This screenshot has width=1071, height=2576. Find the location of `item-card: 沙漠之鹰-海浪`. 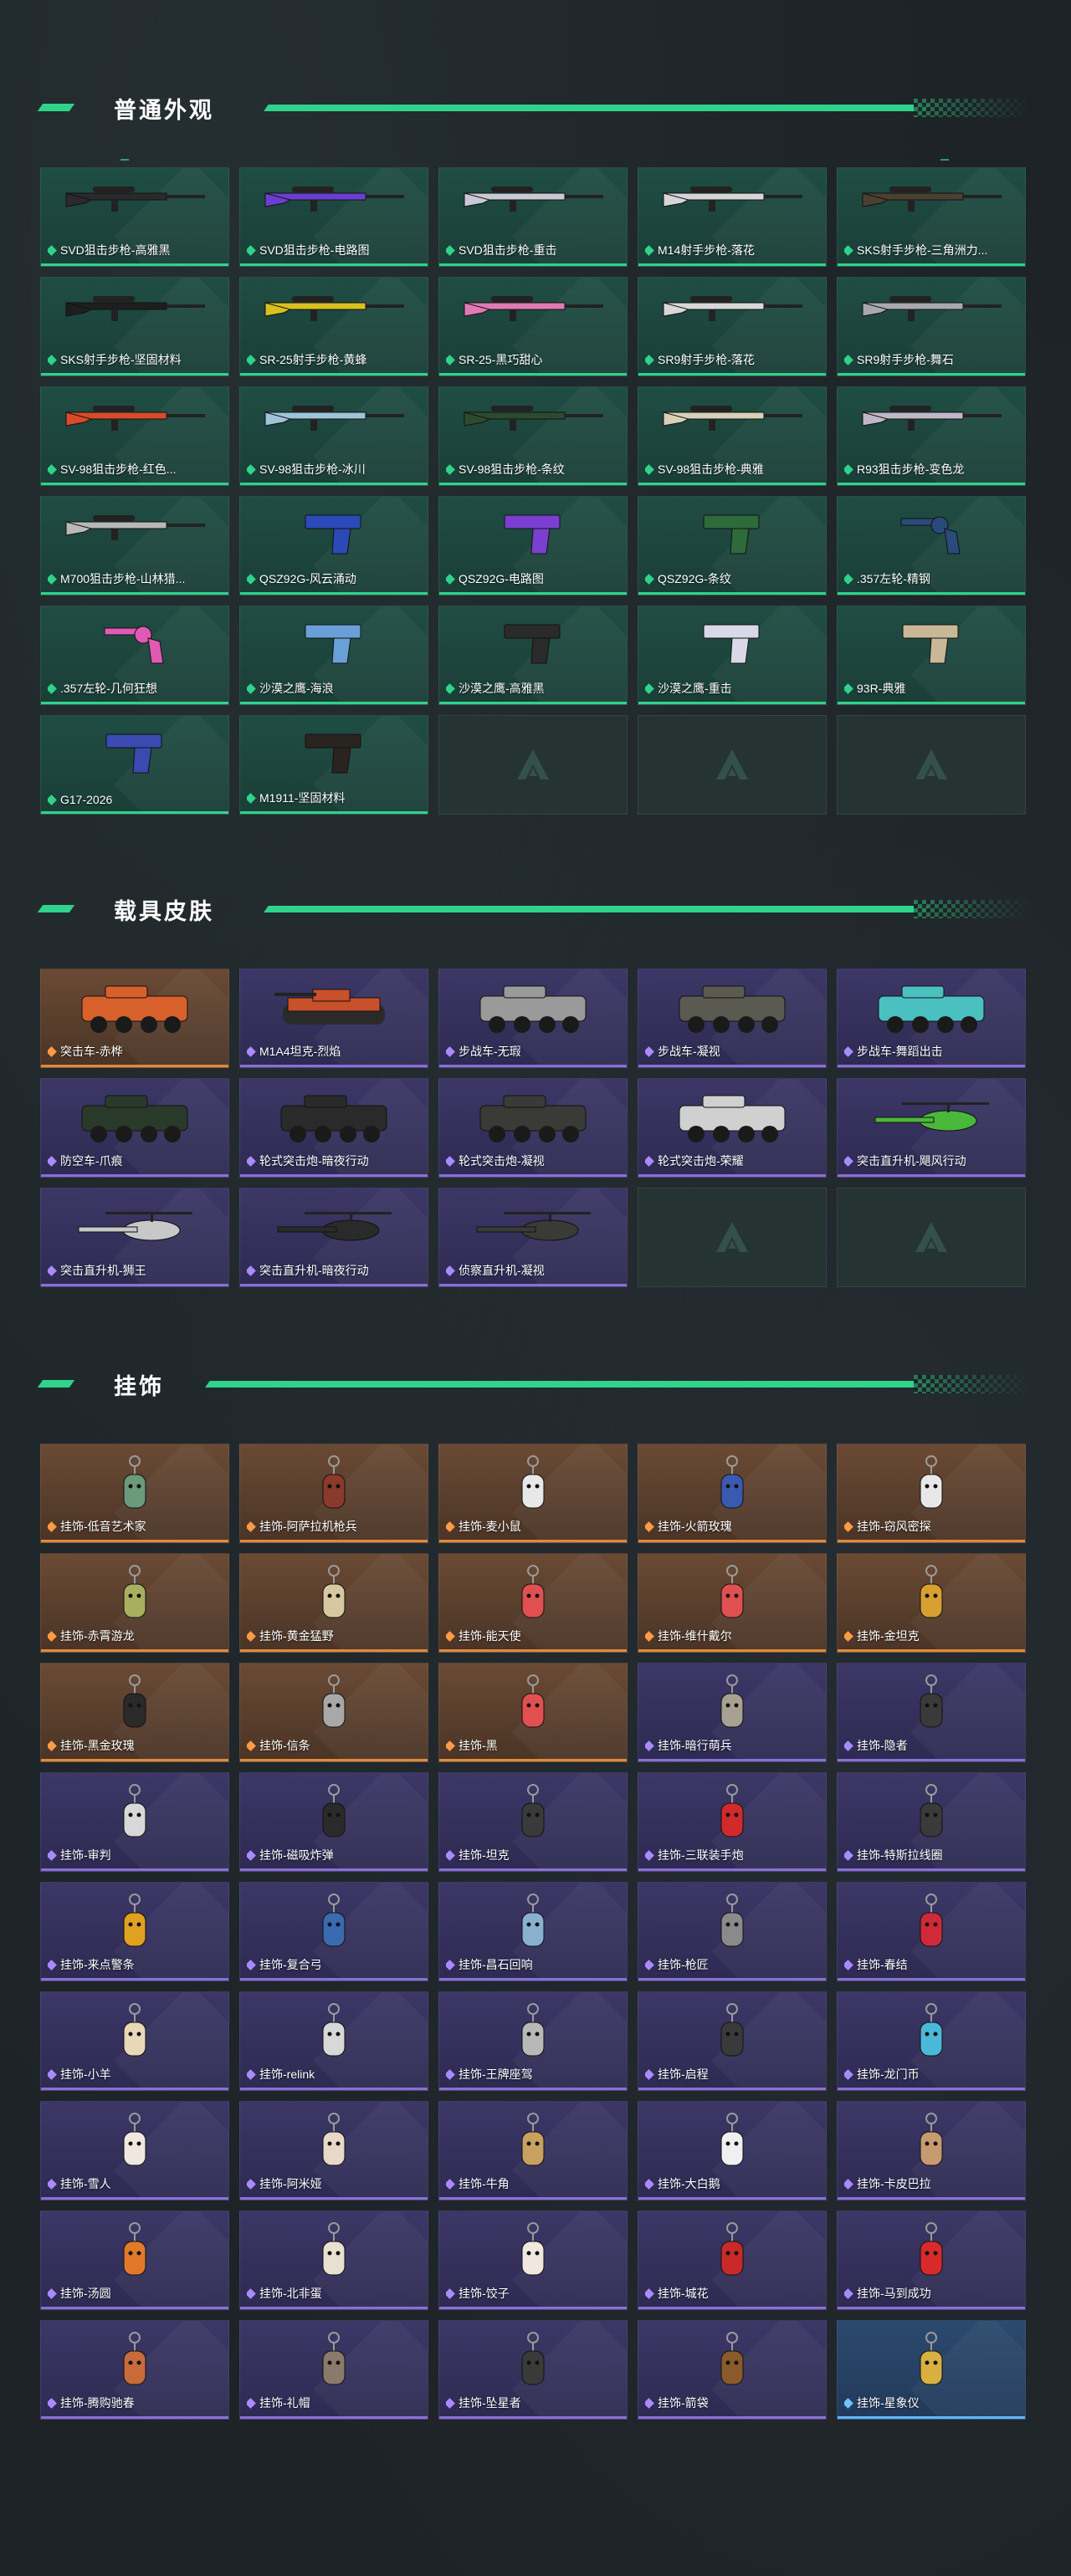

item-card: 沙漠之鹰-海浪 is located at coordinates (333, 655).